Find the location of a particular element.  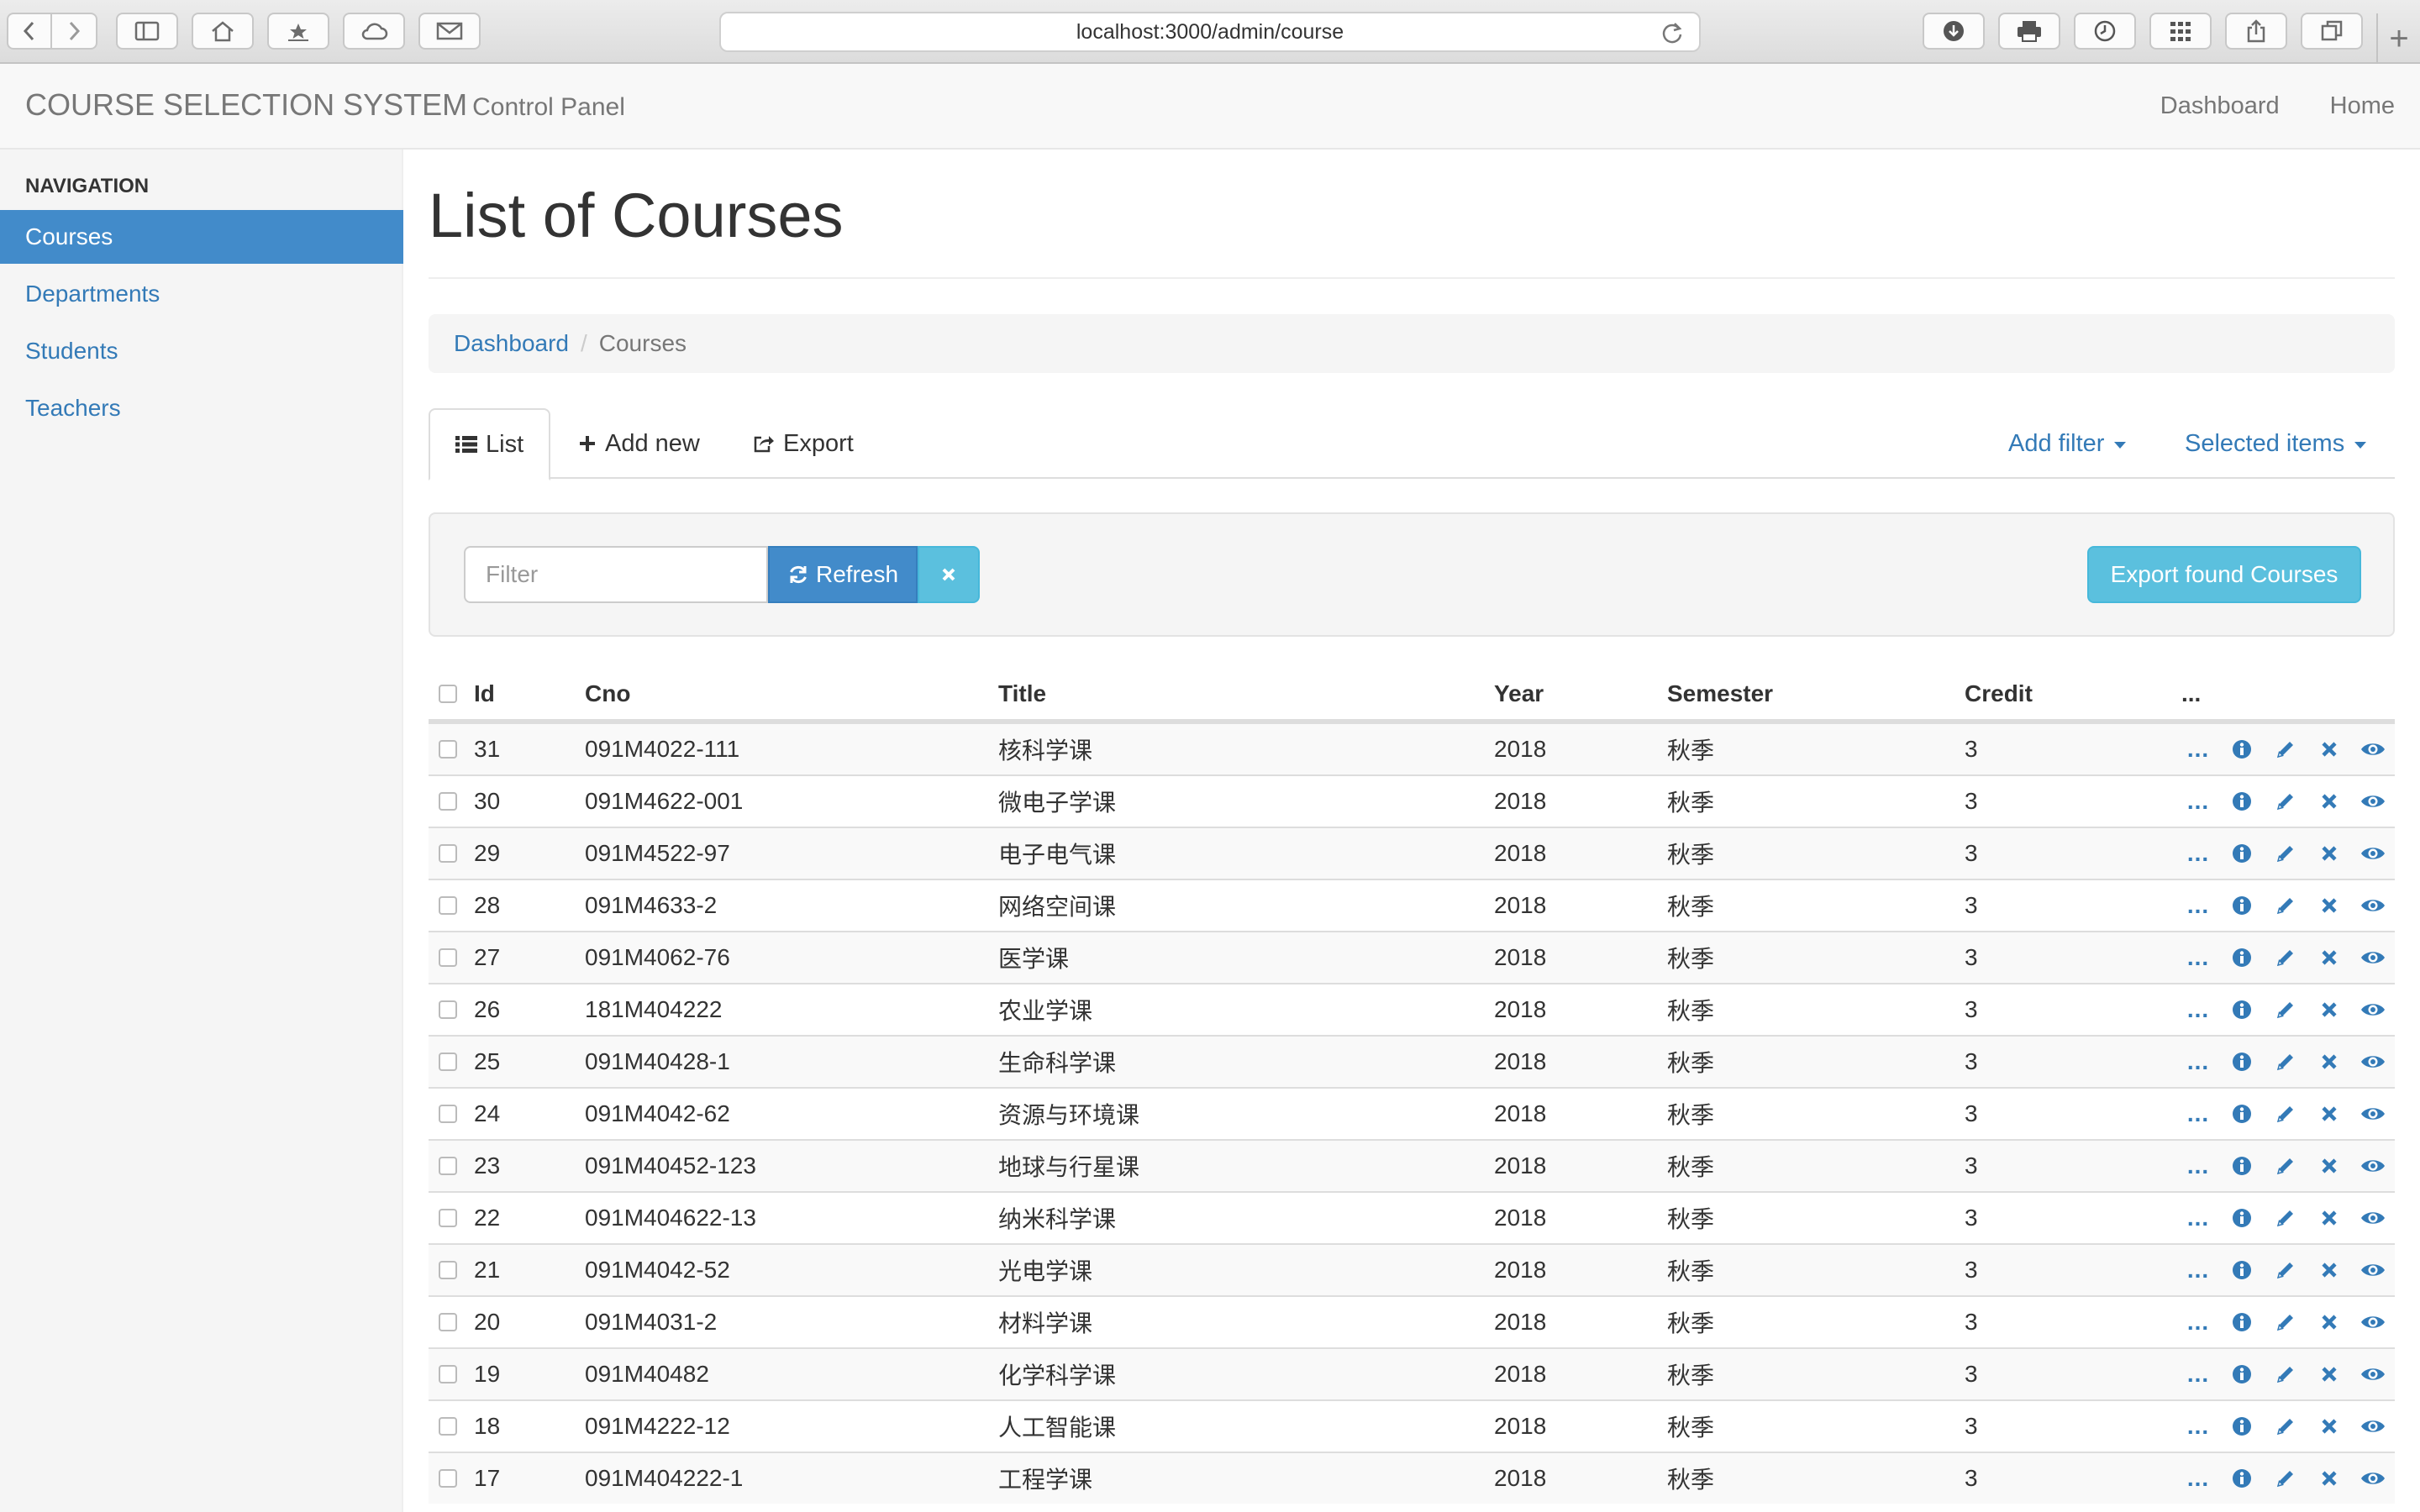

column-header-title: Title is located at coordinates (1022, 694).